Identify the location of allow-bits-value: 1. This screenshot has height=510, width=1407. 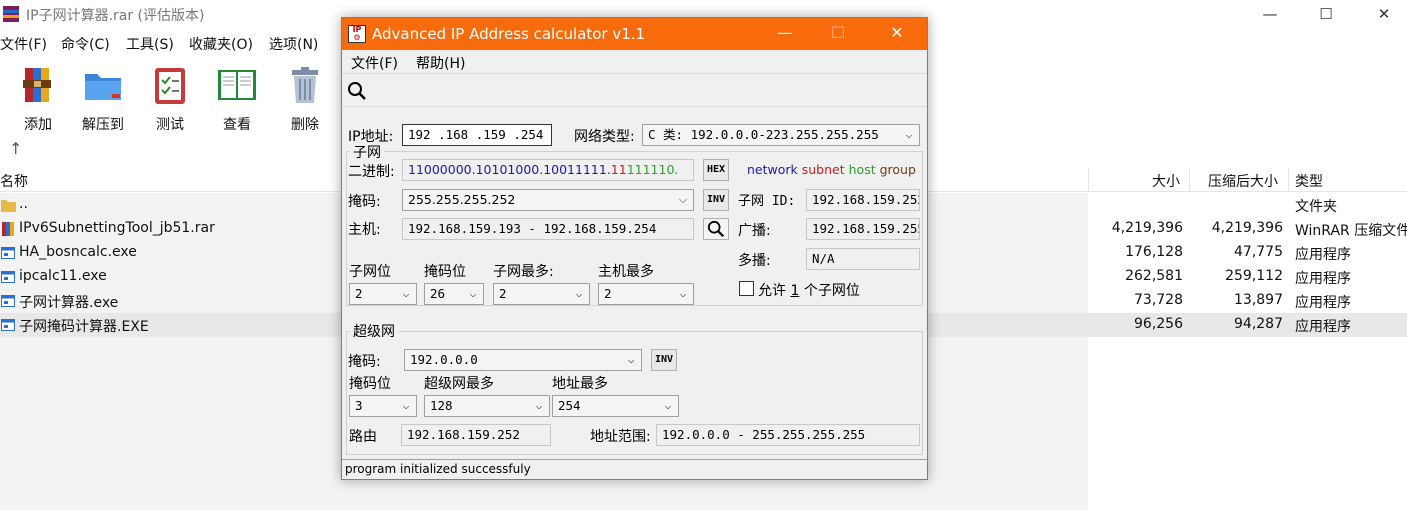
(795, 291).